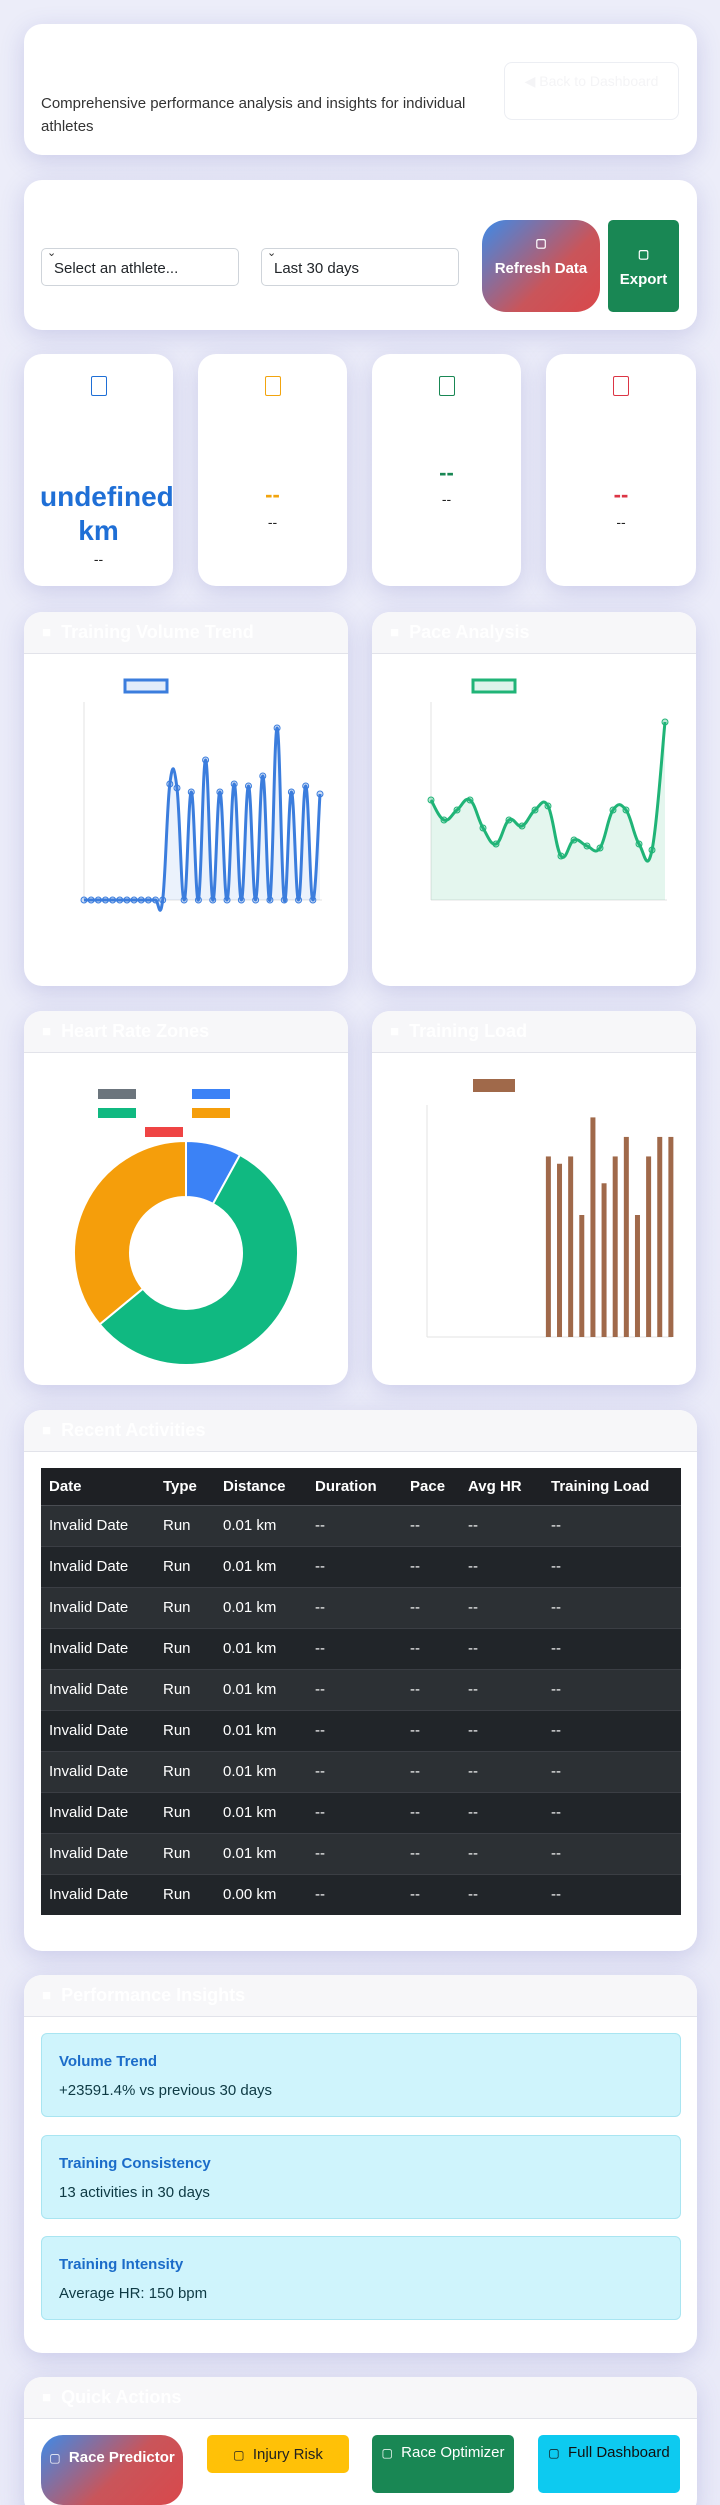 Image resolution: width=720 pixels, height=2505 pixels. Describe the element at coordinates (360, 266) in the screenshot. I see `date-range-select: ⌄ Last 30 days` at that location.